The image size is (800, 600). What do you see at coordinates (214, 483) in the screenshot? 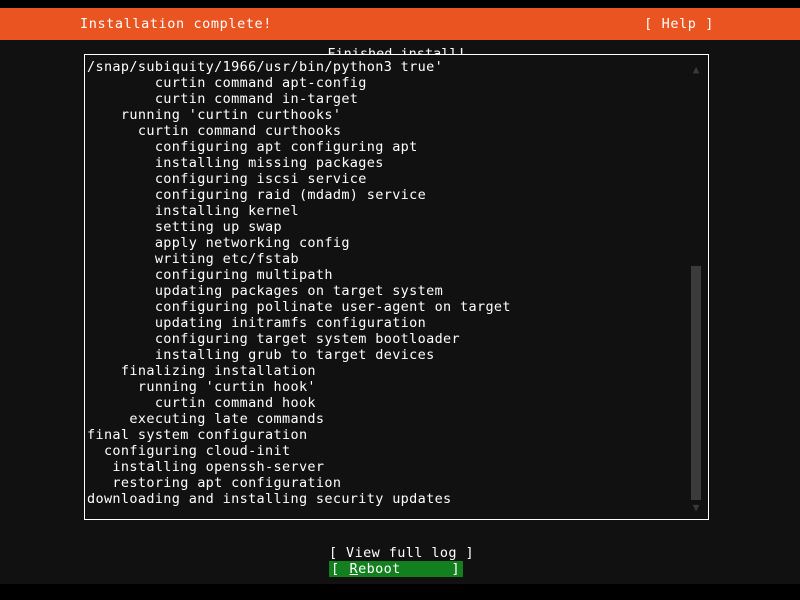
I see `log-line: restoring apt configuration` at bounding box center [214, 483].